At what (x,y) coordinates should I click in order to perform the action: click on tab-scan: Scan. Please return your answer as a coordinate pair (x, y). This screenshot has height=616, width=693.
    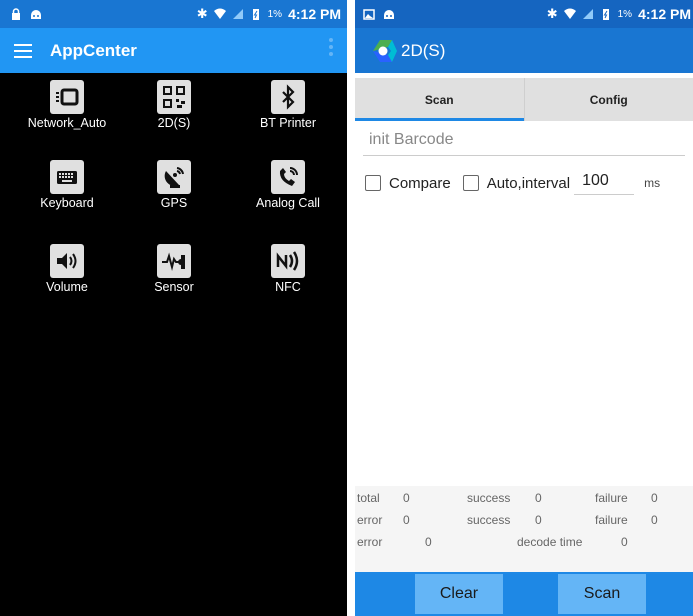
    Looking at the image, I should click on (439, 99).